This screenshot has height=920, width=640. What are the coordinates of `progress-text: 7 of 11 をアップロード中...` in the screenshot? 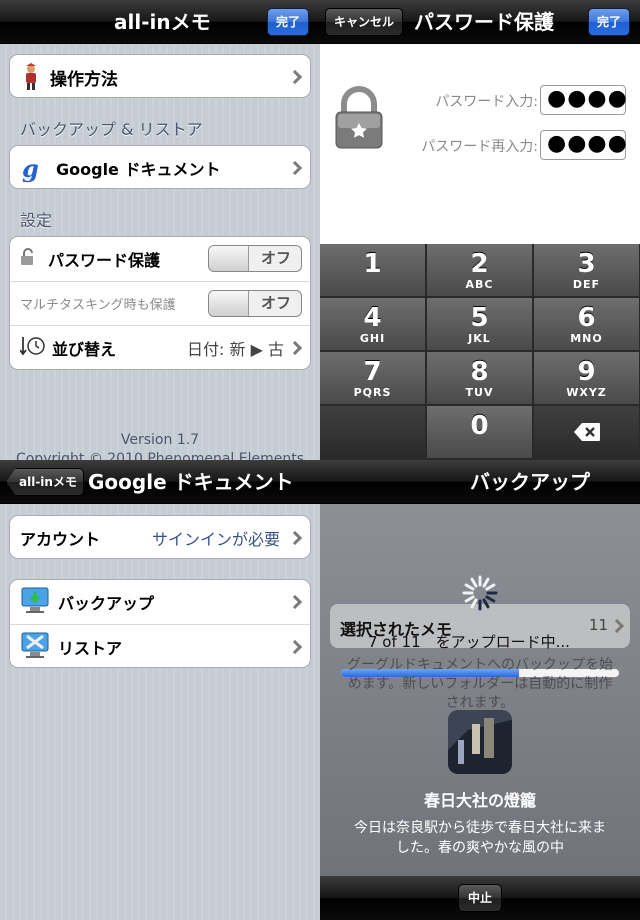 It's located at (469, 642).